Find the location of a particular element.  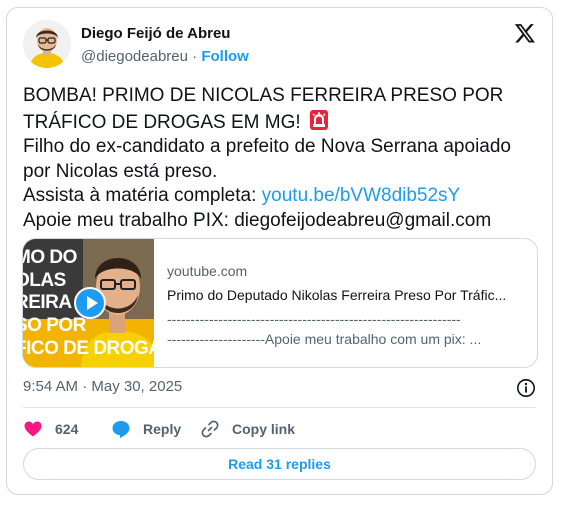

like-count: 624 is located at coordinates (67, 429).